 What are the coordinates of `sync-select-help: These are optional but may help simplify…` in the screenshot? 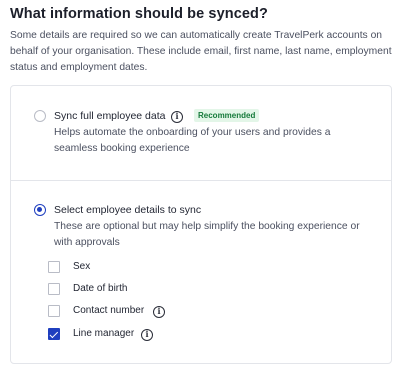 It's located at (207, 234).